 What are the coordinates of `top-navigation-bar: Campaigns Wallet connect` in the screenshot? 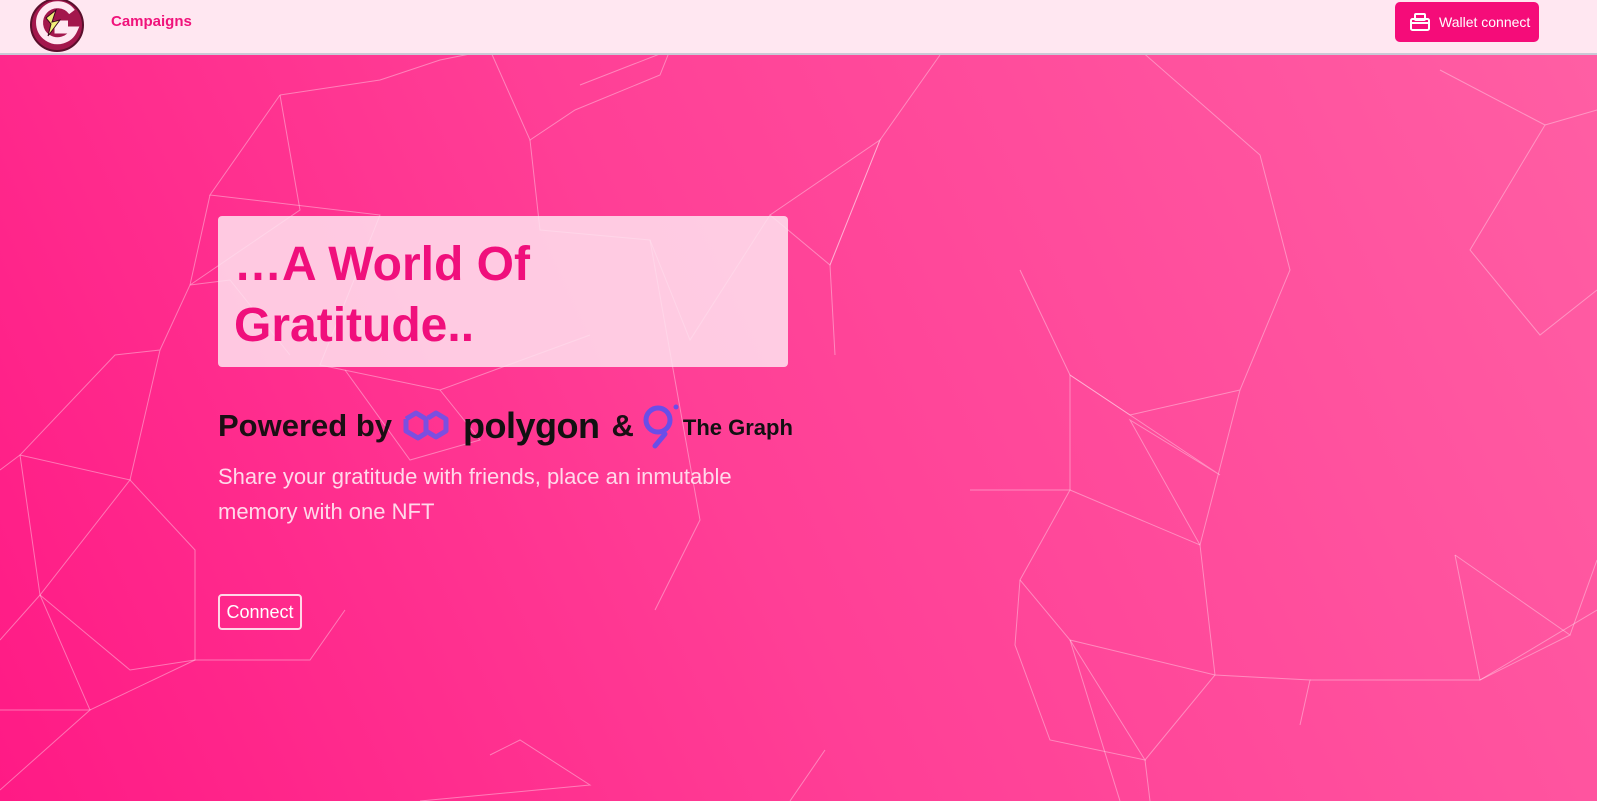 It's located at (798, 27).